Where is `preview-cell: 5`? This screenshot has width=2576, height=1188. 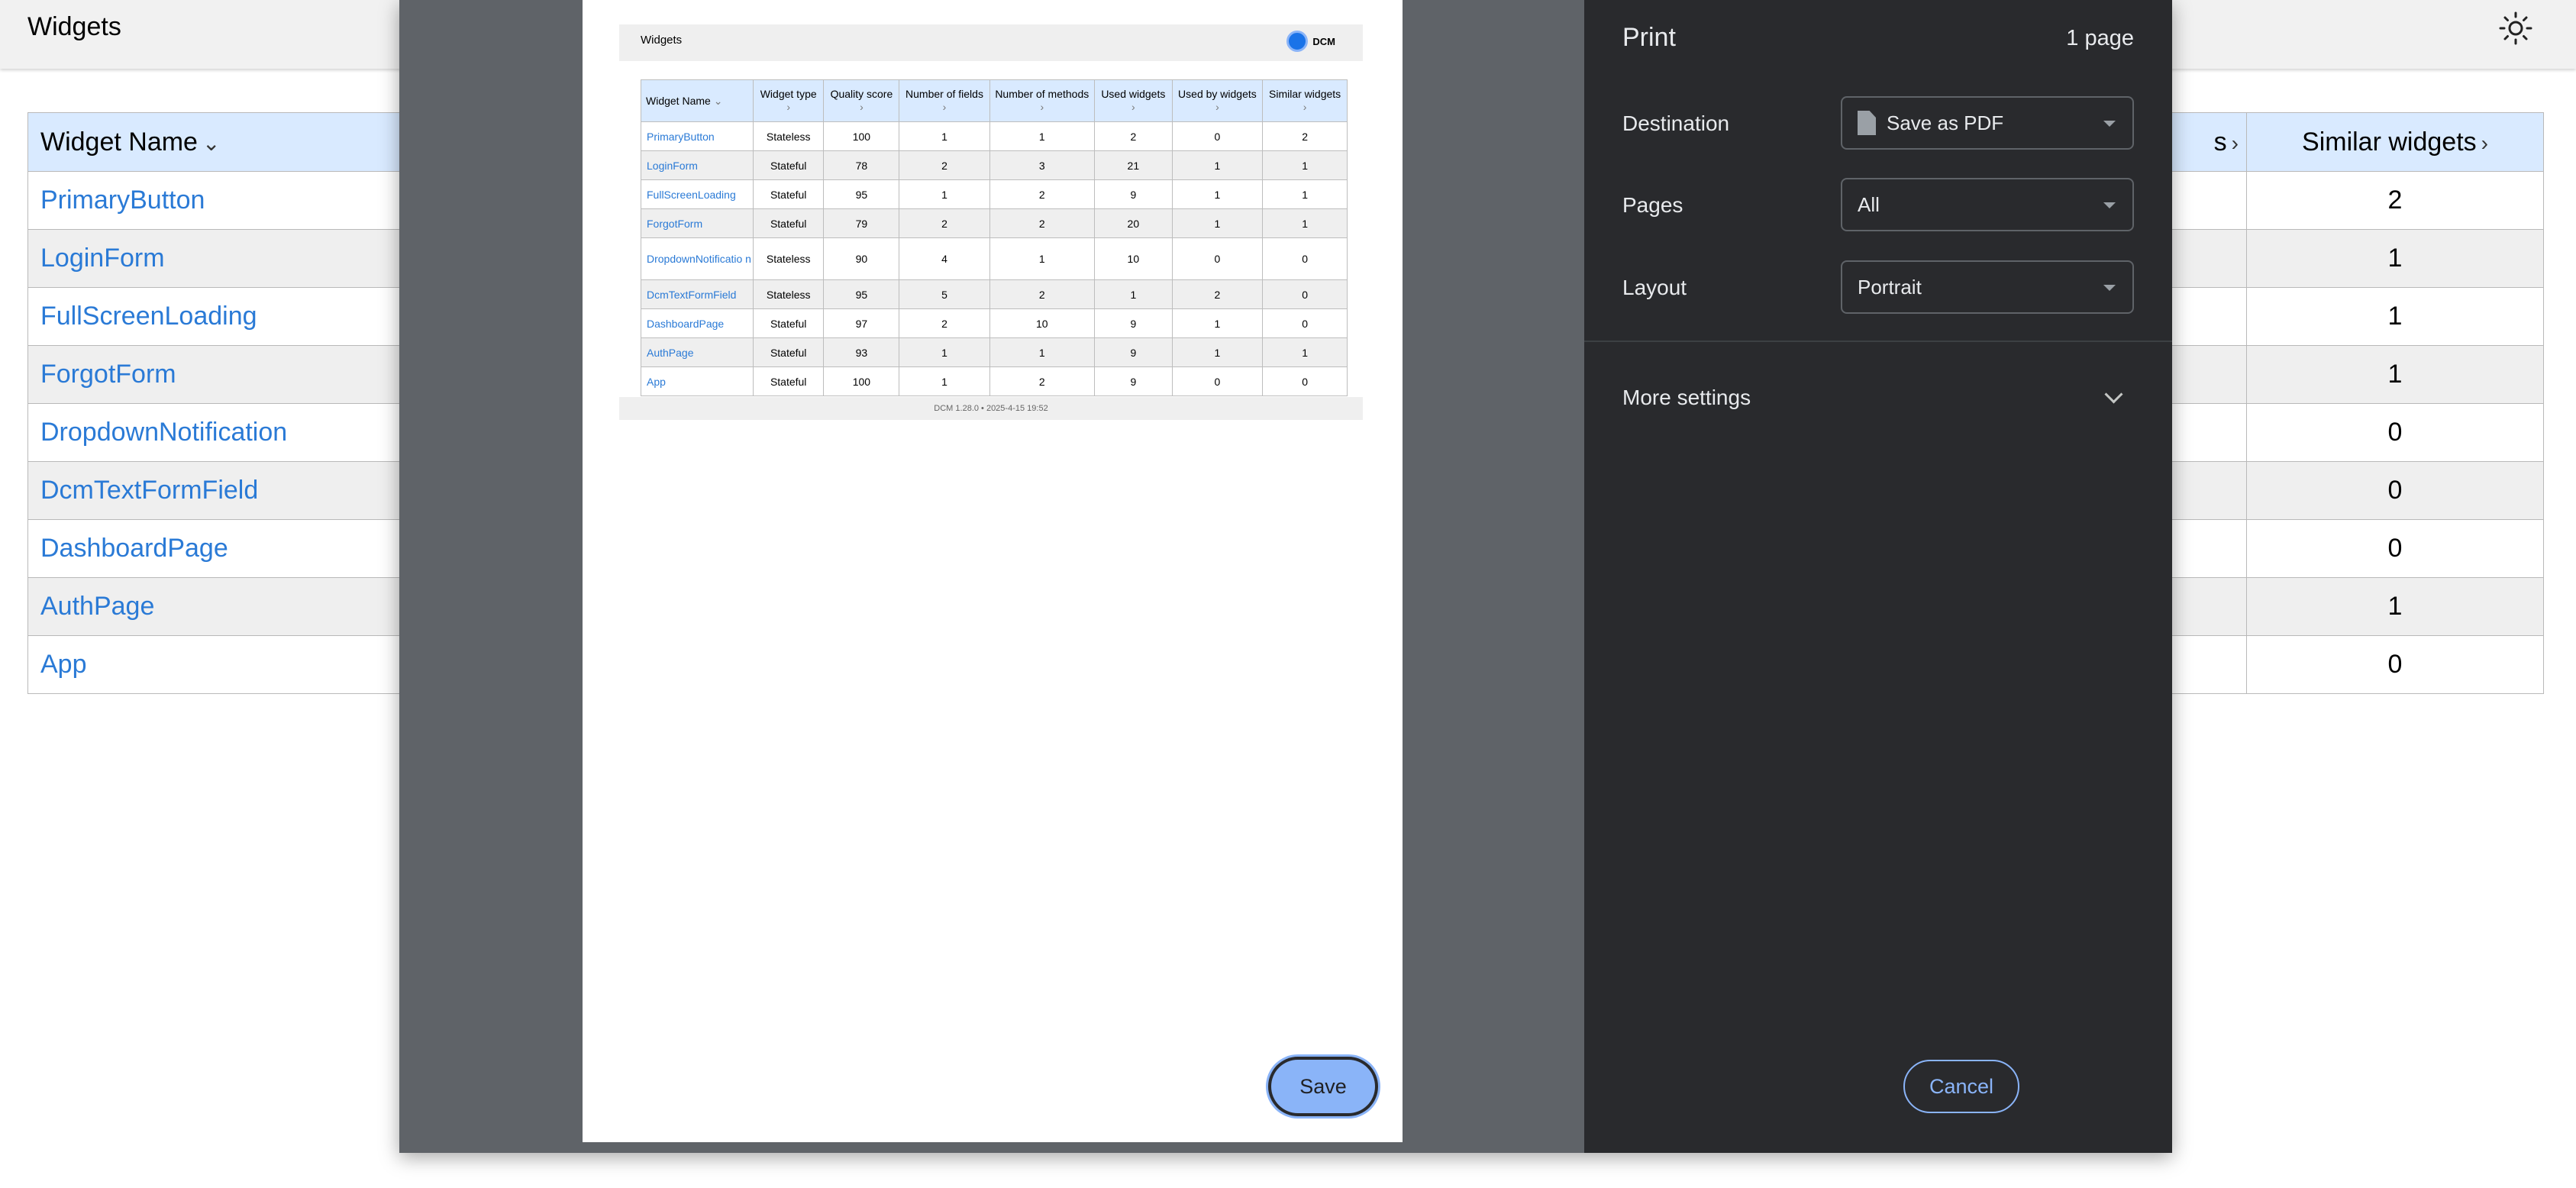
preview-cell: 5 is located at coordinates (944, 294).